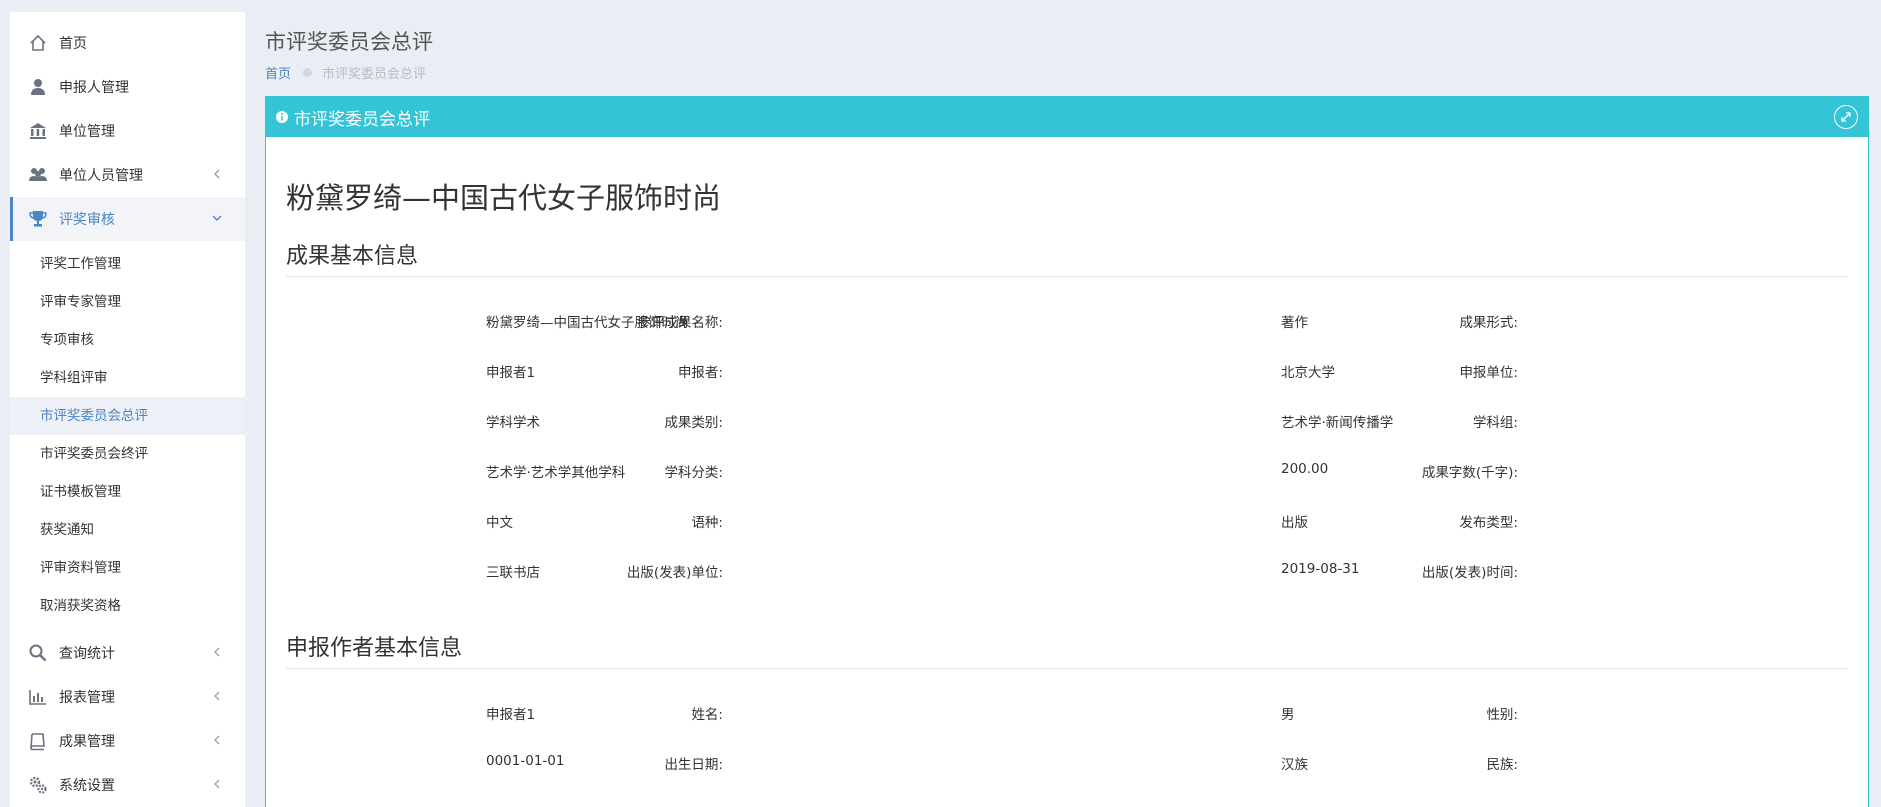 This screenshot has width=1881, height=807. I want to click on sidebar-subitem-review-materials: 评审资料管理, so click(127, 568).